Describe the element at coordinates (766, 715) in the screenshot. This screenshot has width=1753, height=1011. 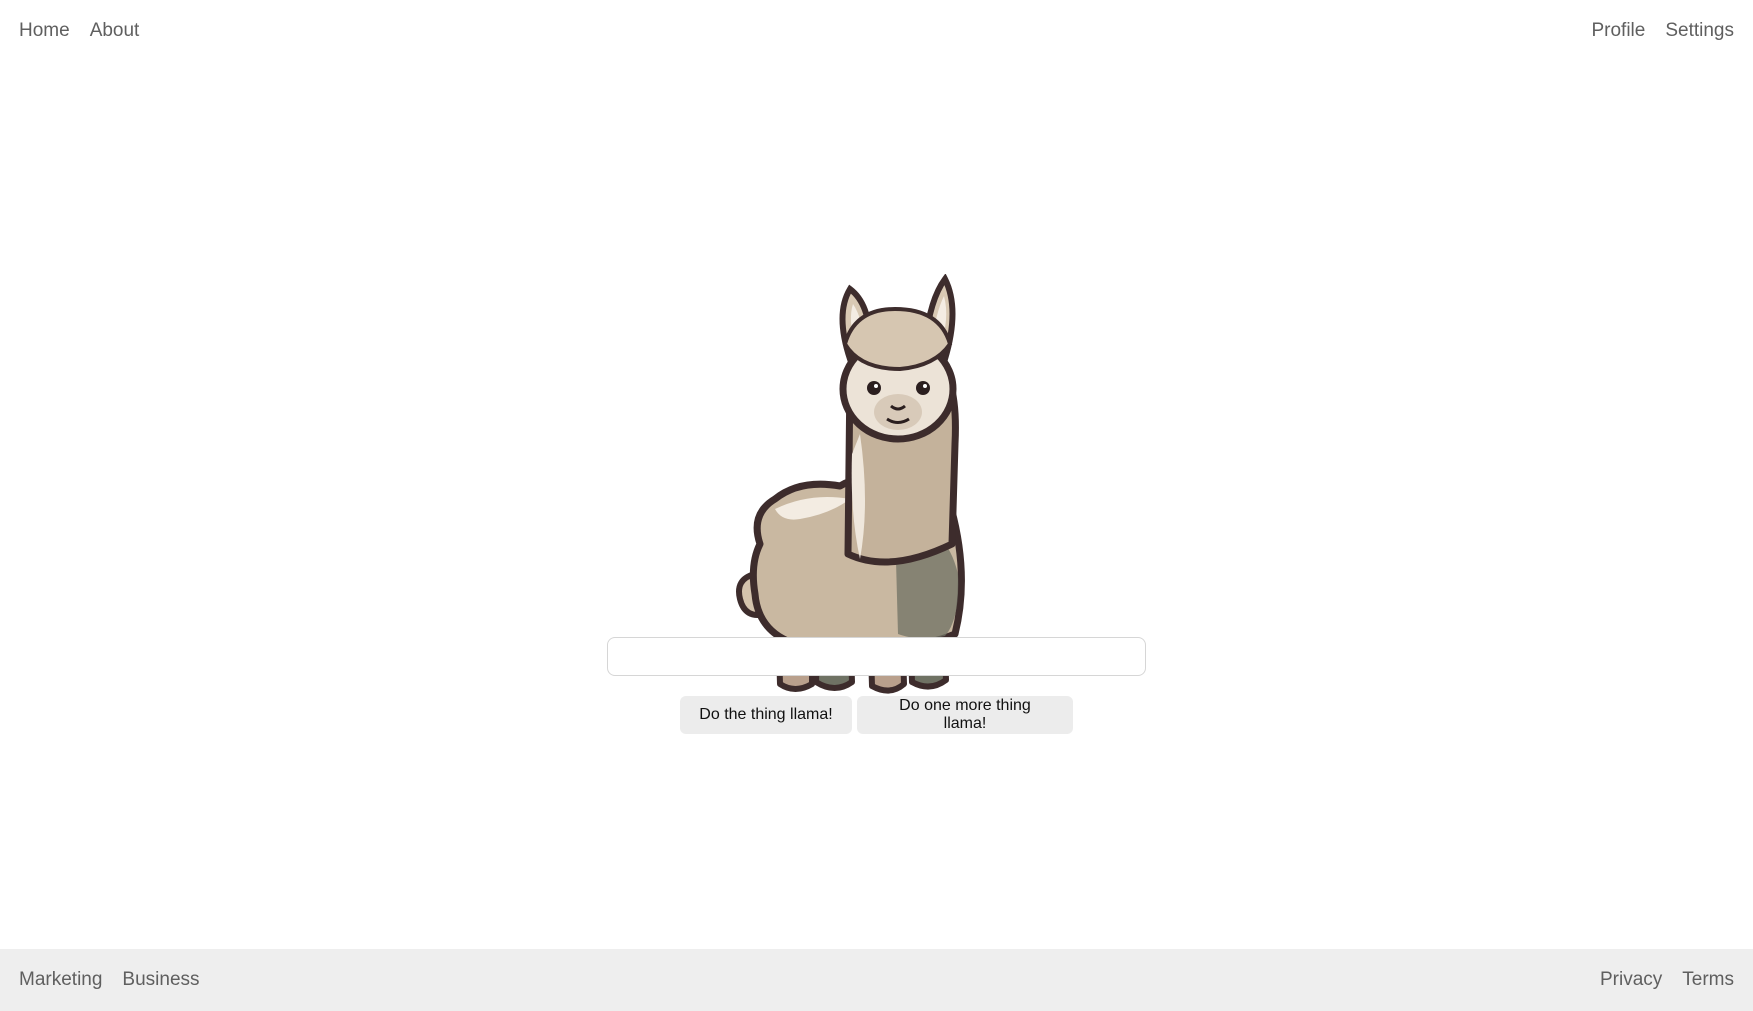
I see `do-the-thing-button: Do the thing llama!` at that location.